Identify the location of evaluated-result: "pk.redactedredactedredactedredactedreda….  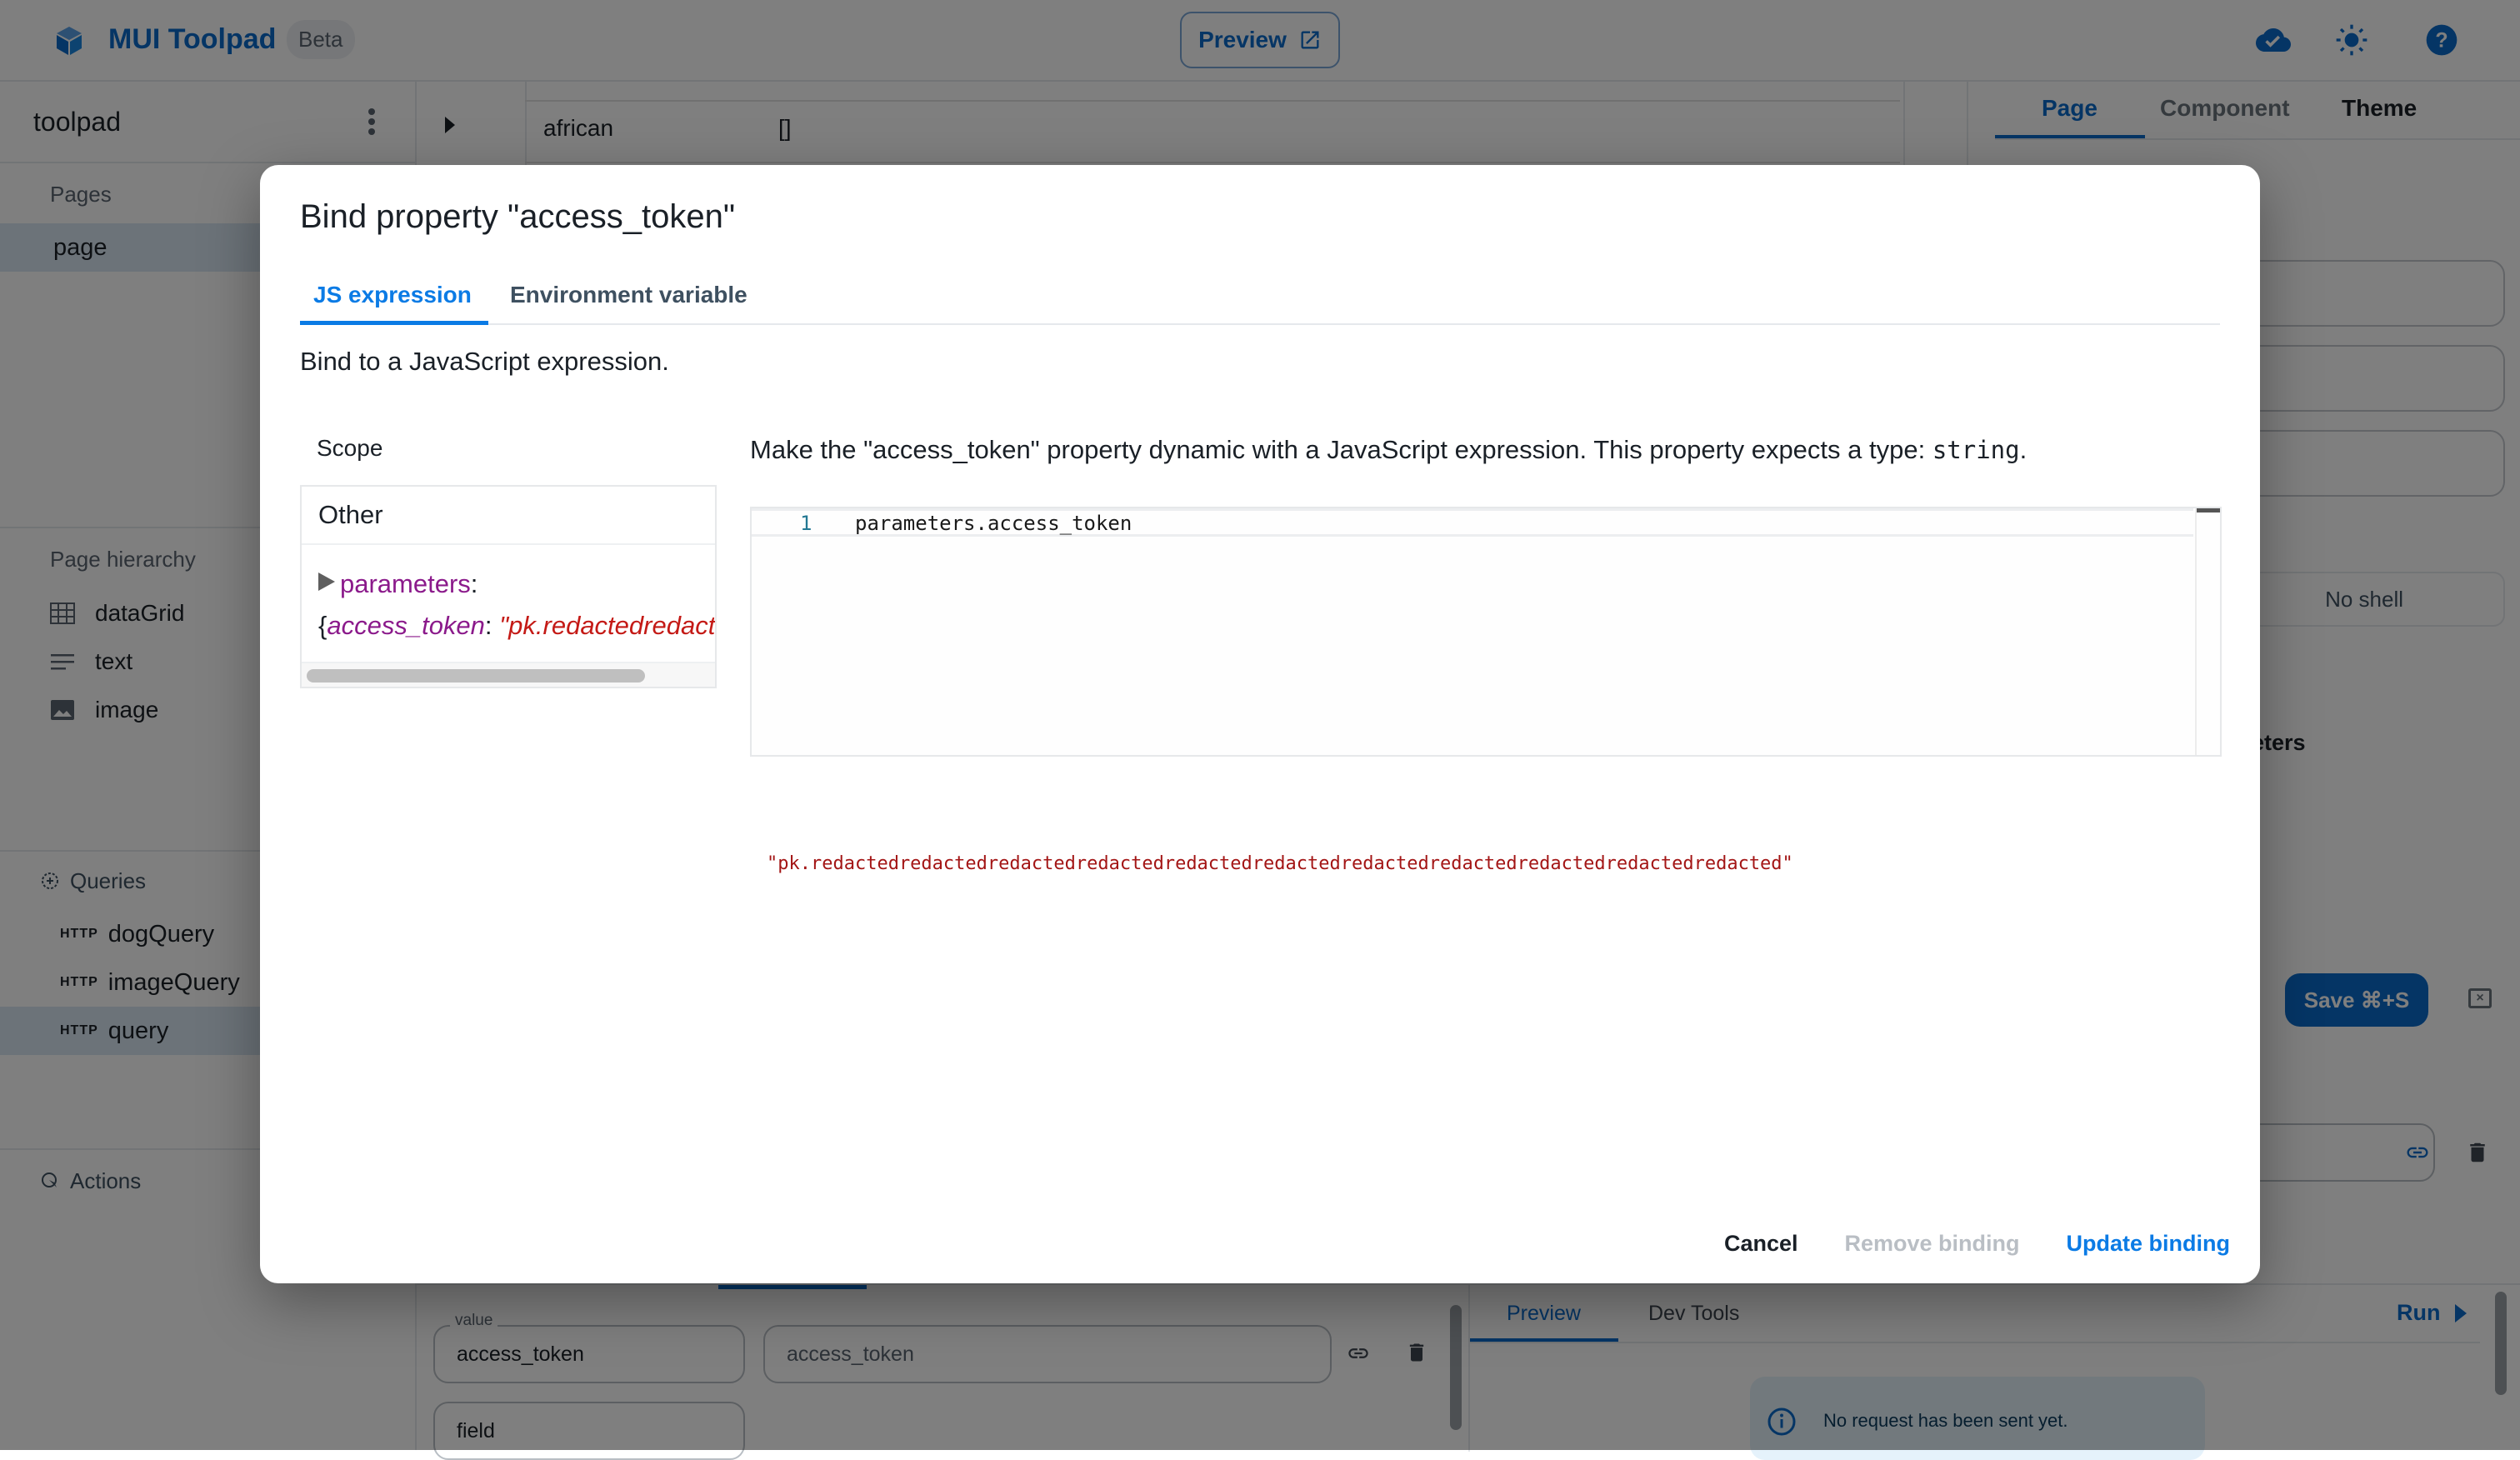
(1280, 864).